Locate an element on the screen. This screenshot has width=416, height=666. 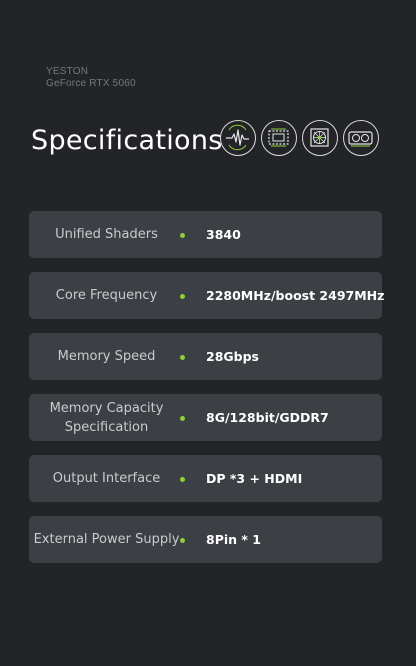
spec-label: Memory Capacity Specification is located at coordinates (106, 417).